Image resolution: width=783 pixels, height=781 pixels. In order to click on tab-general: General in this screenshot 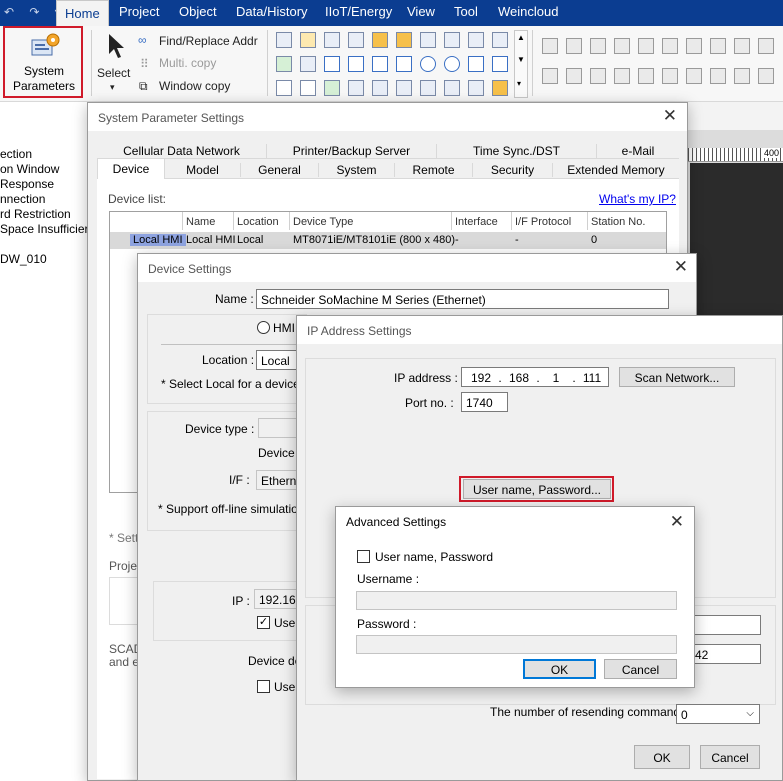, I will do `click(280, 170)`.